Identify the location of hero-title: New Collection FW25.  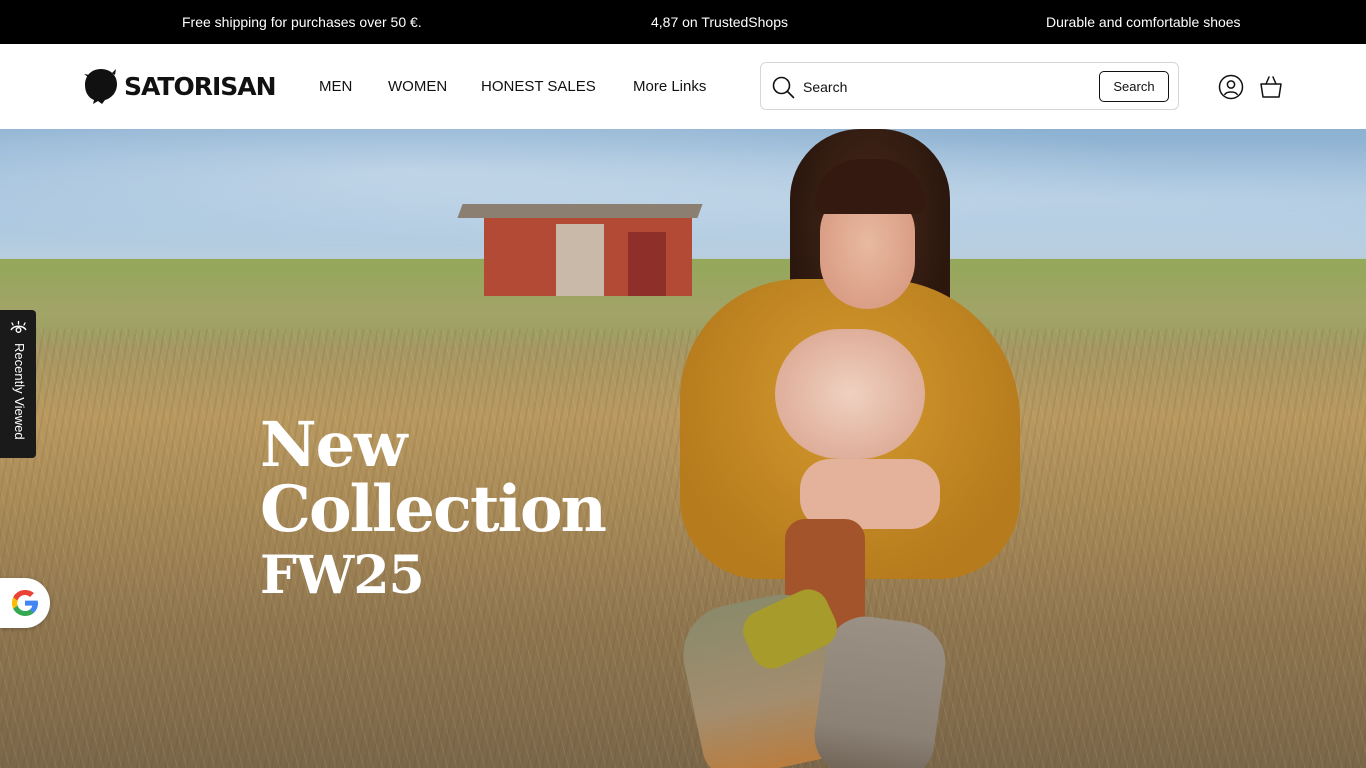
(433, 507).